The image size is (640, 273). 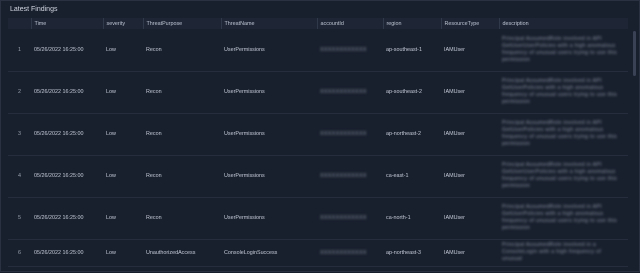 I want to click on row-index: 1, so click(x=19, y=50).